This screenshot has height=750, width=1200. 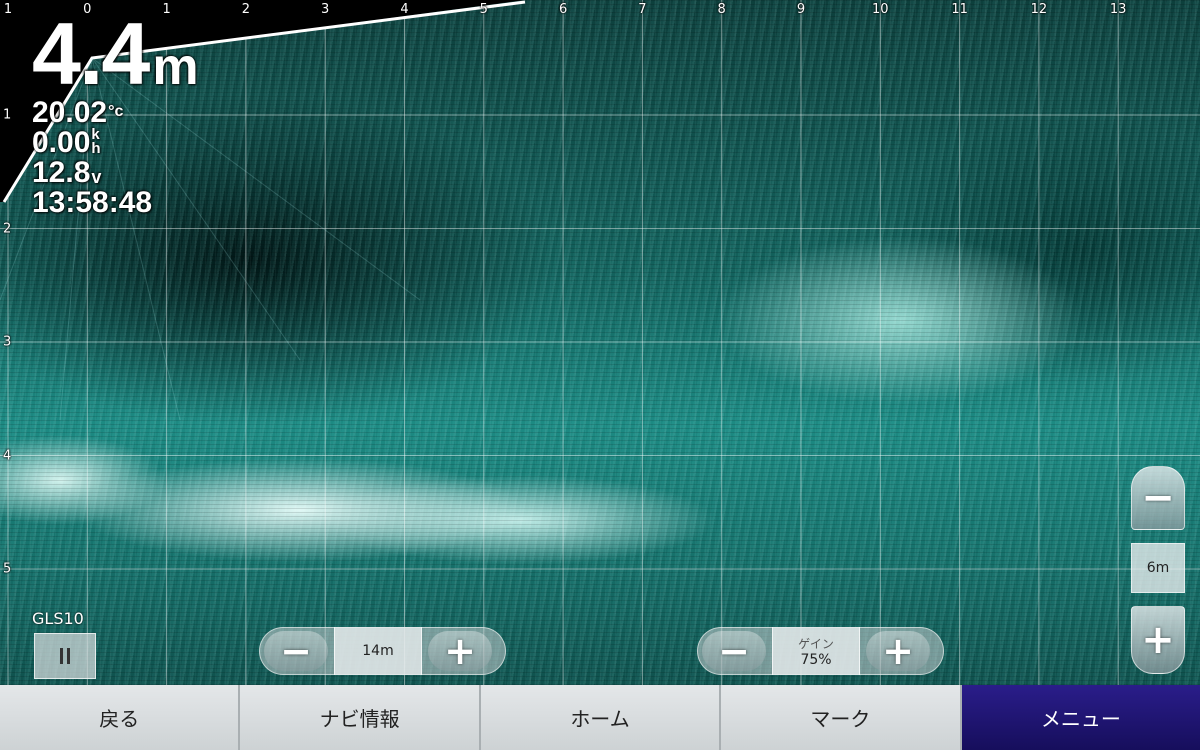 I want to click on range-value-display: 14m, so click(x=378, y=651).